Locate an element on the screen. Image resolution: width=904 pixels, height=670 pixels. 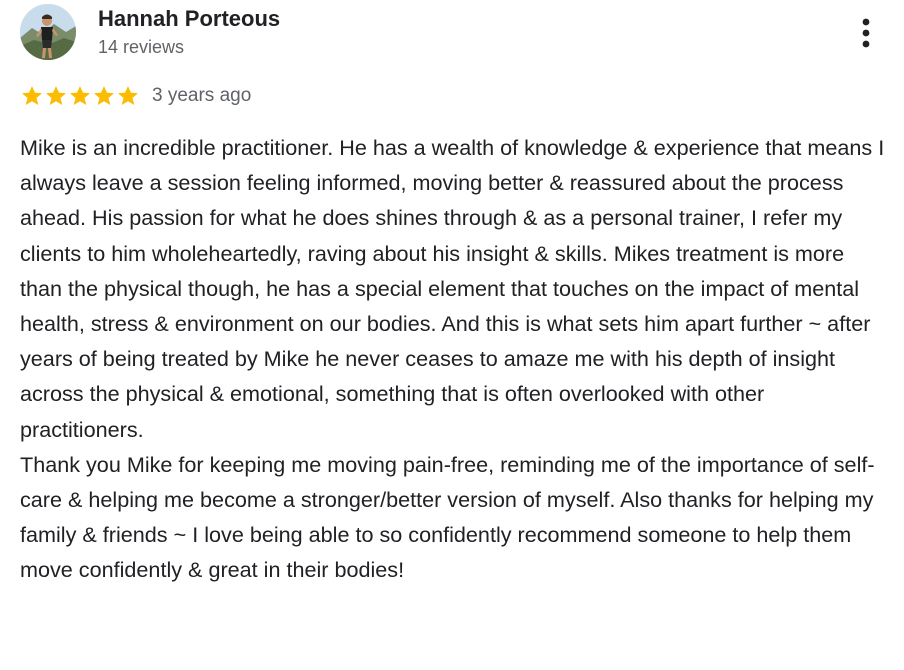
reviewer-review-count: 14 reviews is located at coordinates (141, 47).